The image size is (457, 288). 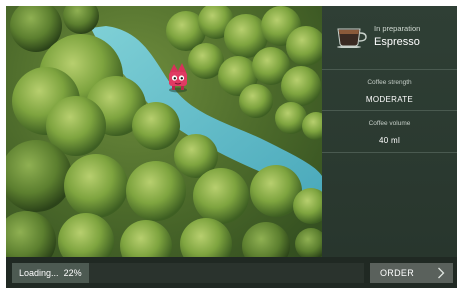 What do you see at coordinates (389, 123) in the screenshot?
I see `coffee-volume-label: Coffee volume` at bounding box center [389, 123].